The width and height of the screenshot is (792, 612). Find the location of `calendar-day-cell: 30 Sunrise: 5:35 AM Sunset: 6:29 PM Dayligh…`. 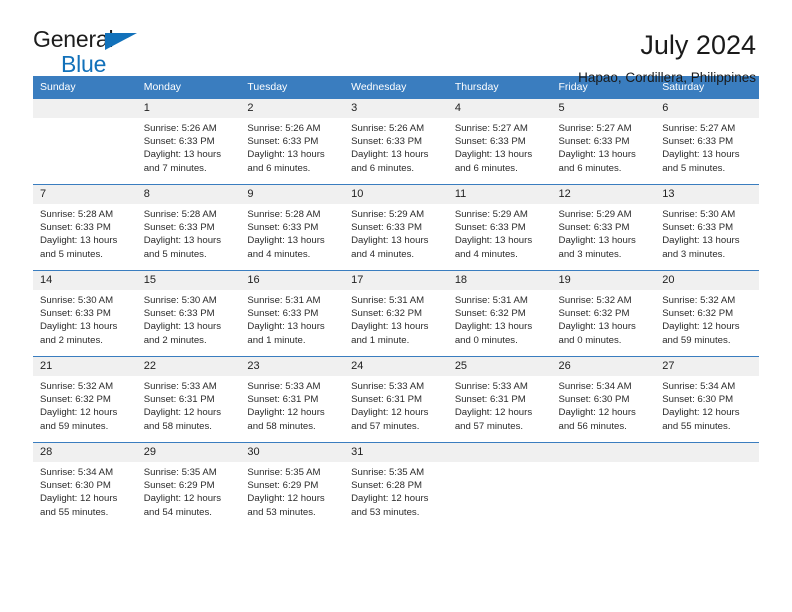

calendar-day-cell: 30 Sunrise: 5:35 AM Sunset: 6:29 PM Dayligh… is located at coordinates (292, 486).